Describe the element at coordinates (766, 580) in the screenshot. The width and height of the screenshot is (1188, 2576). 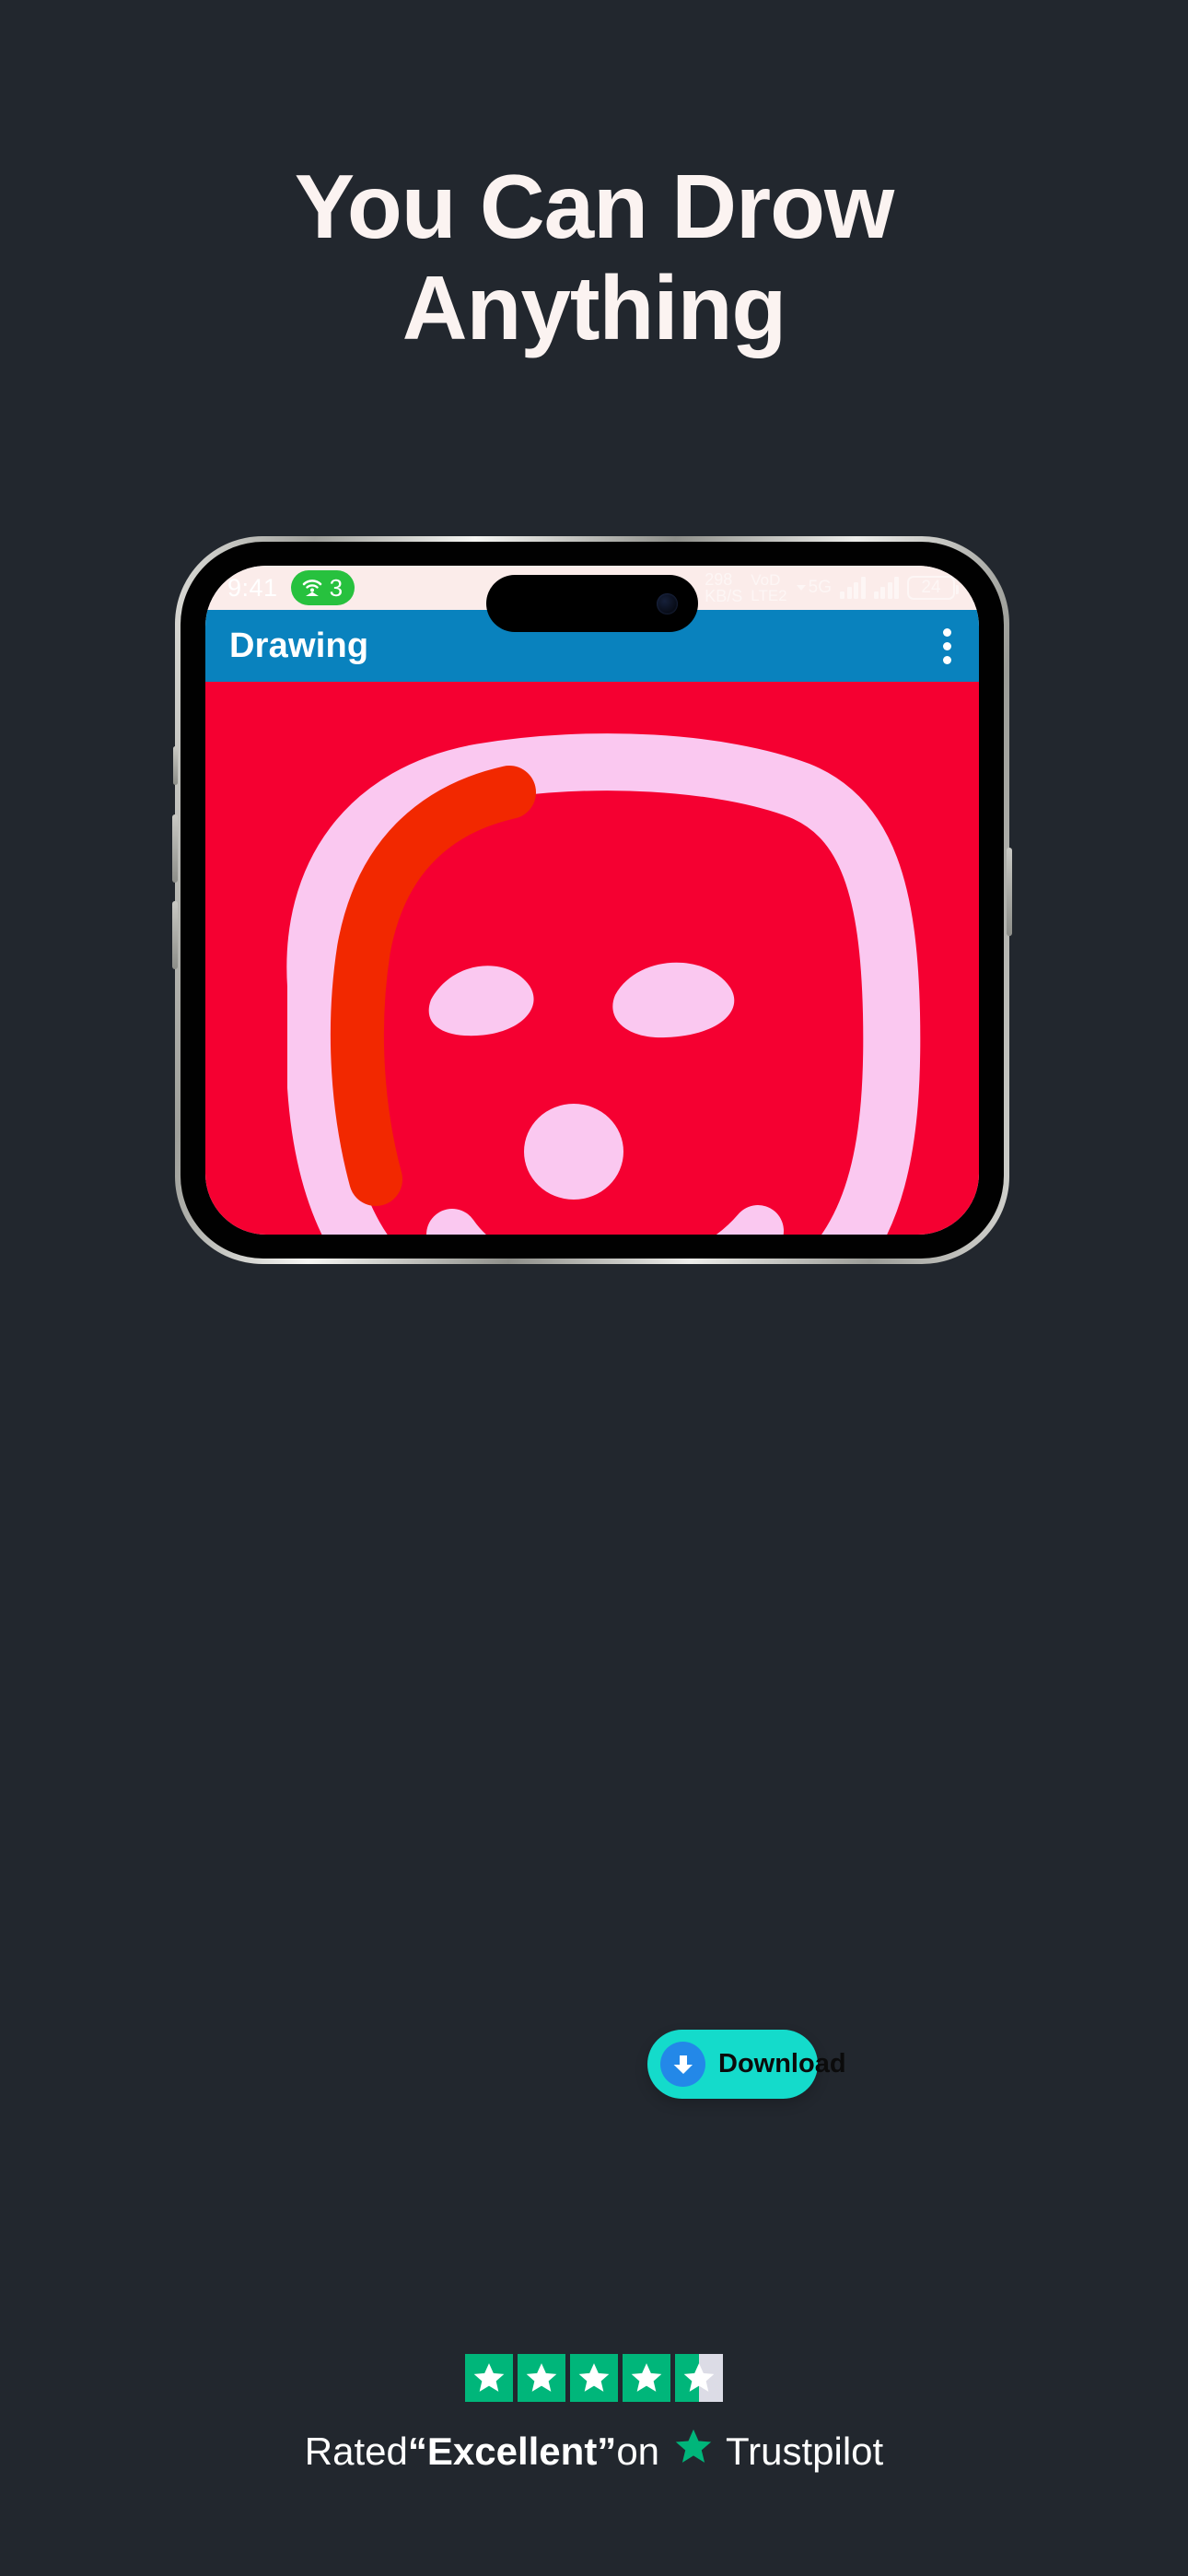
I see `volte-line-1: VoD` at that location.